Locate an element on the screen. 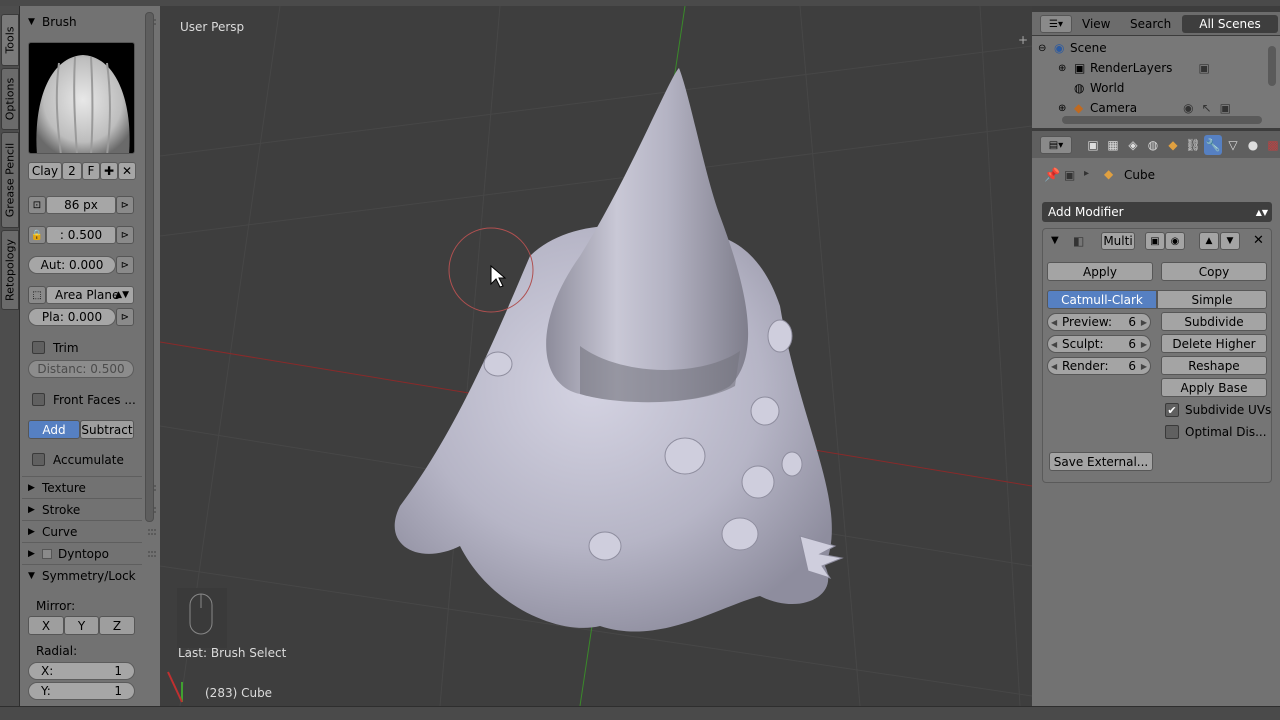  object-tab-icon: ◆ is located at coordinates (1173, 145).